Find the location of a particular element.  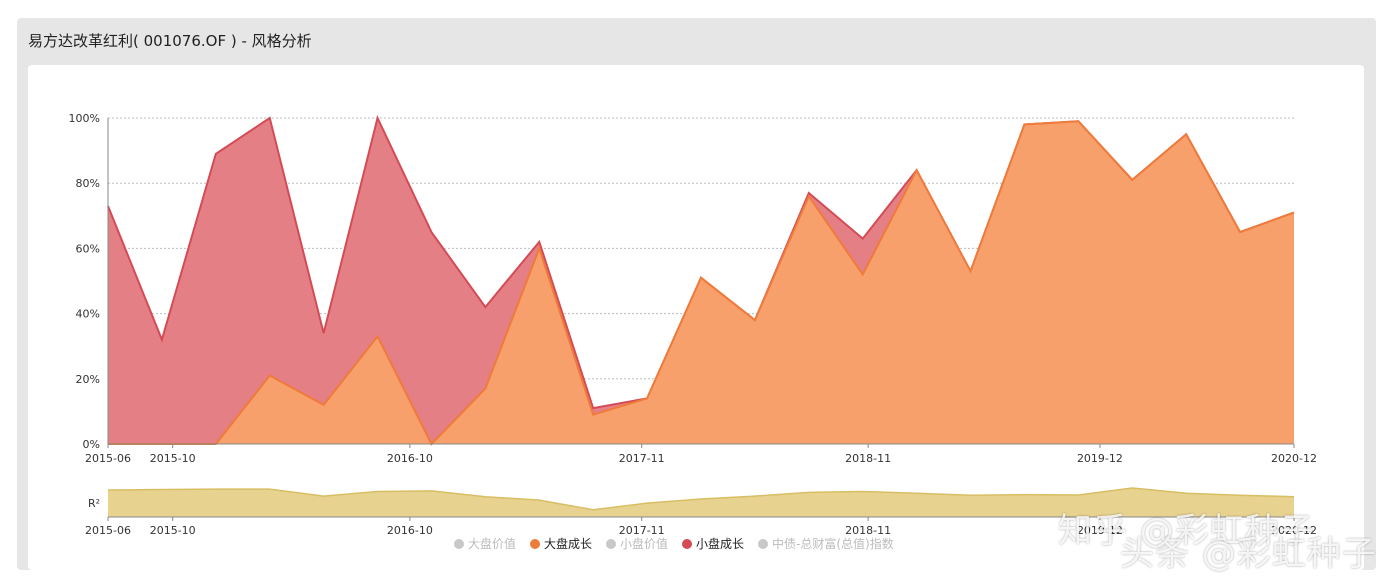

legend-label: 大盘成长 is located at coordinates (568, 543).